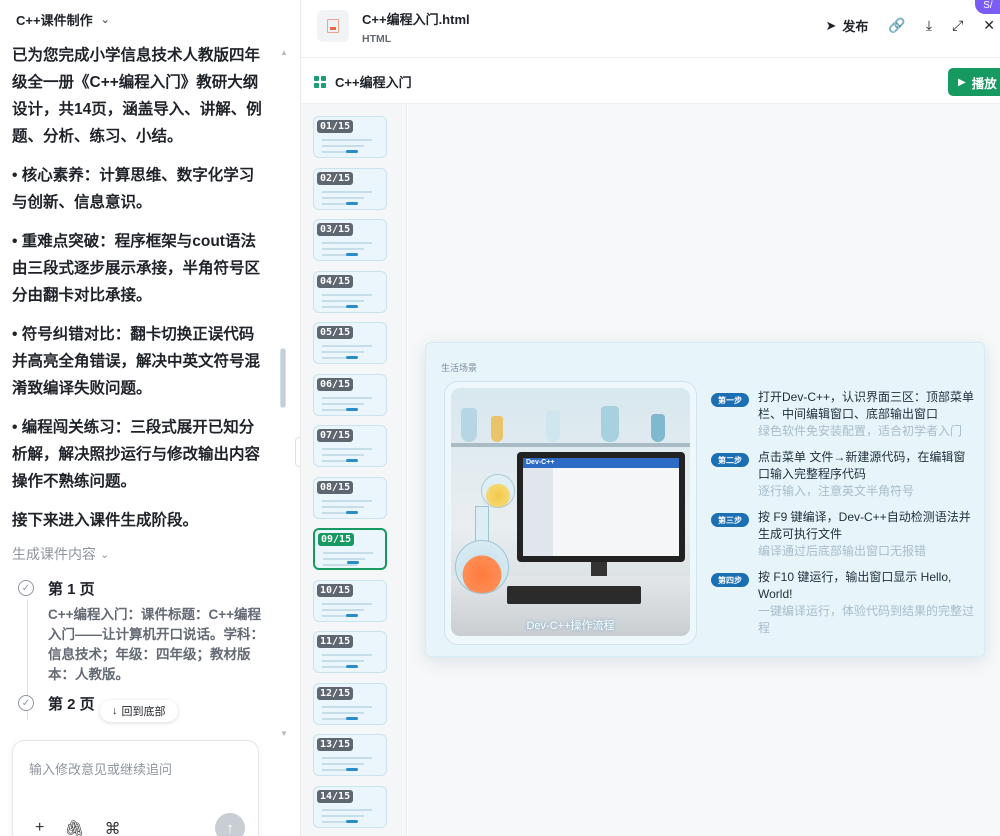 The height and width of the screenshot is (836, 1000). Describe the element at coordinates (989, 25) in the screenshot. I see `close-icon: ✕` at that location.